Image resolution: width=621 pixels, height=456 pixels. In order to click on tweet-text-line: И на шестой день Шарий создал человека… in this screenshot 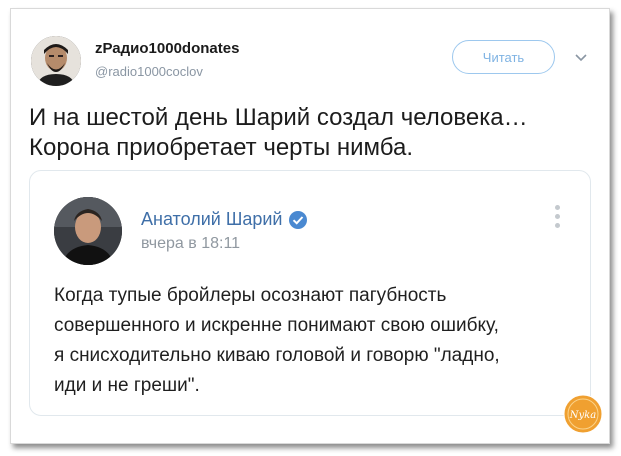, I will do `click(278, 117)`.